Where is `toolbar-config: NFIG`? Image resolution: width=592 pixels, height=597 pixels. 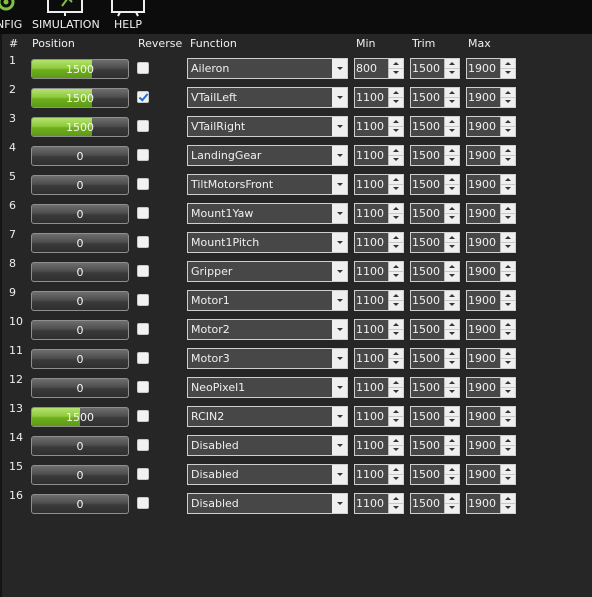 toolbar-config: NFIG is located at coordinates (12, 17).